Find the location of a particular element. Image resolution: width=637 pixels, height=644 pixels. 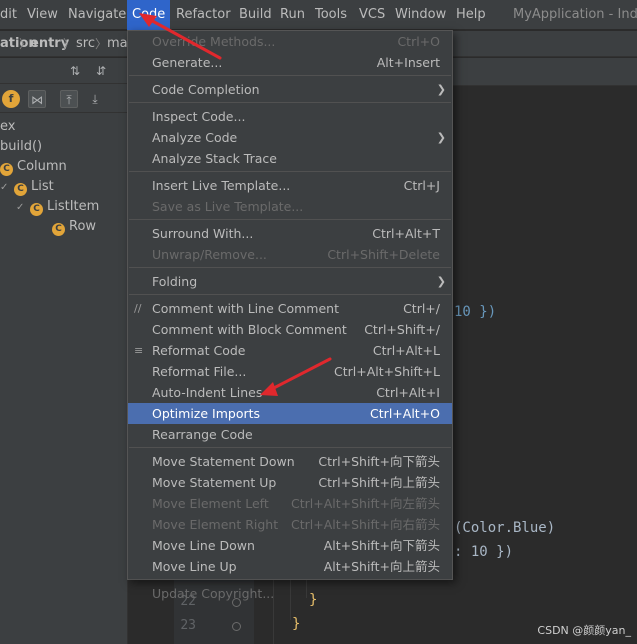

autoscroll-to-source-icon: ⤒ is located at coordinates (69, 99).